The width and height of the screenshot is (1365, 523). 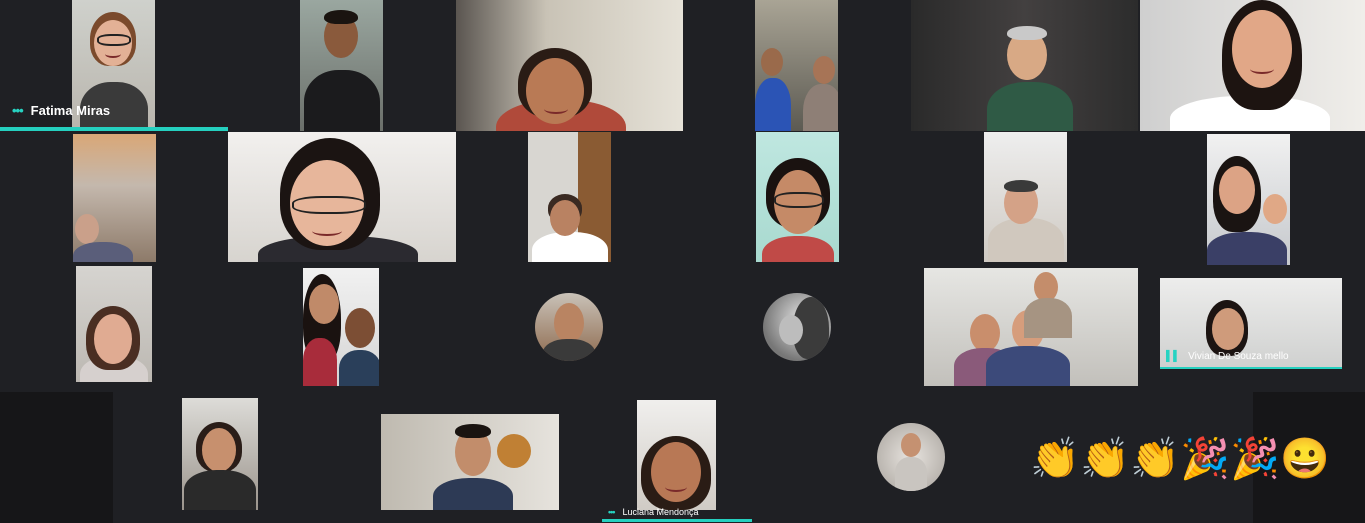 I want to click on participant-name-label: ••• Luciana Mendonça, so click(x=653, y=512).